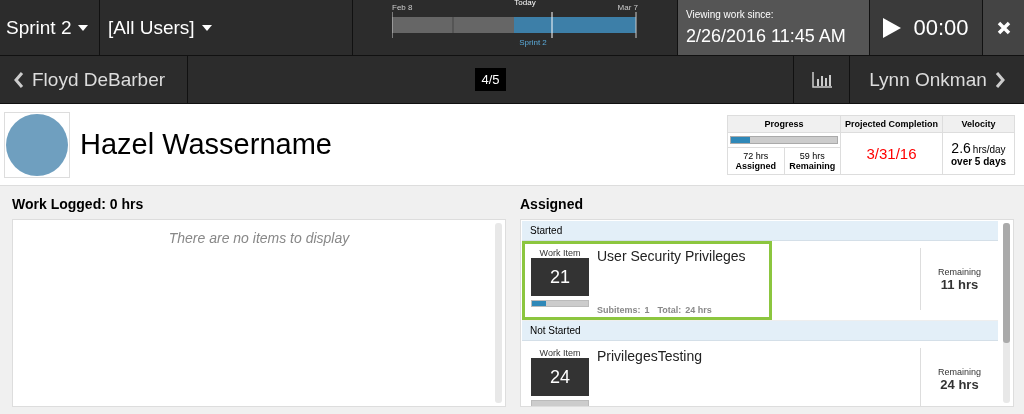 Image resolution: width=1024 pixels, height=414 pixels. I want to click on column-header: Projected Completion, so click(891, 124).